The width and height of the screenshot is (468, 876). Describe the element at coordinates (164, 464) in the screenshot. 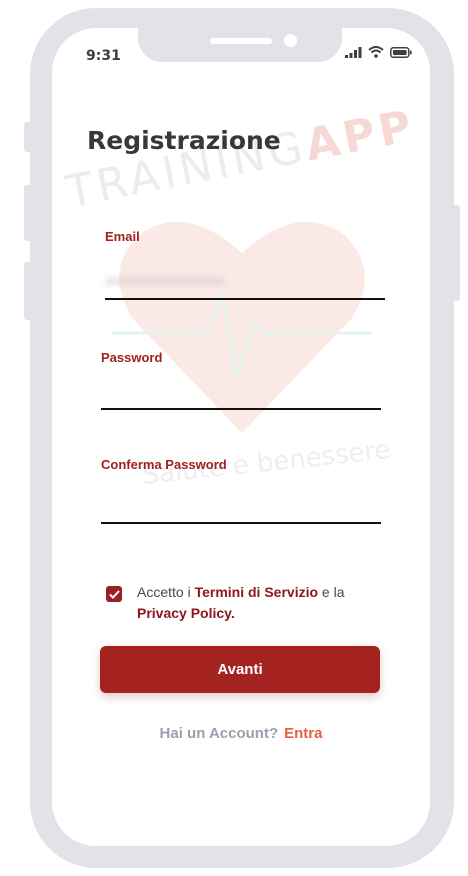

I see `confirm-password-label: Conferma Password` at that location.